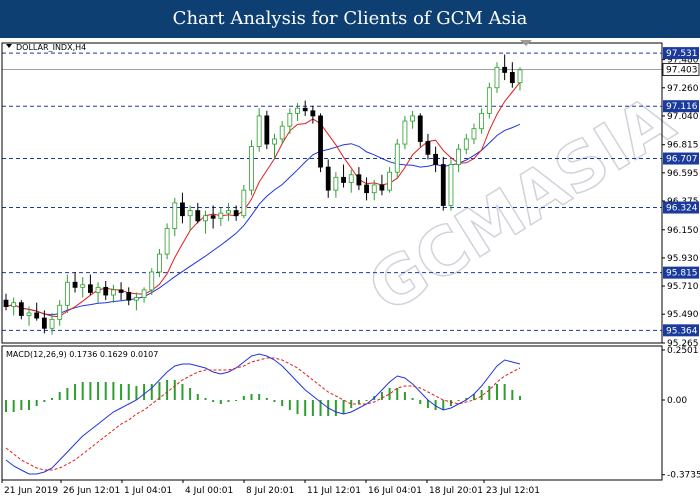 This screenshot has width=700, height=500. I want to click on x-tick-label: 18 Jul 20:01, so click(456, 491).